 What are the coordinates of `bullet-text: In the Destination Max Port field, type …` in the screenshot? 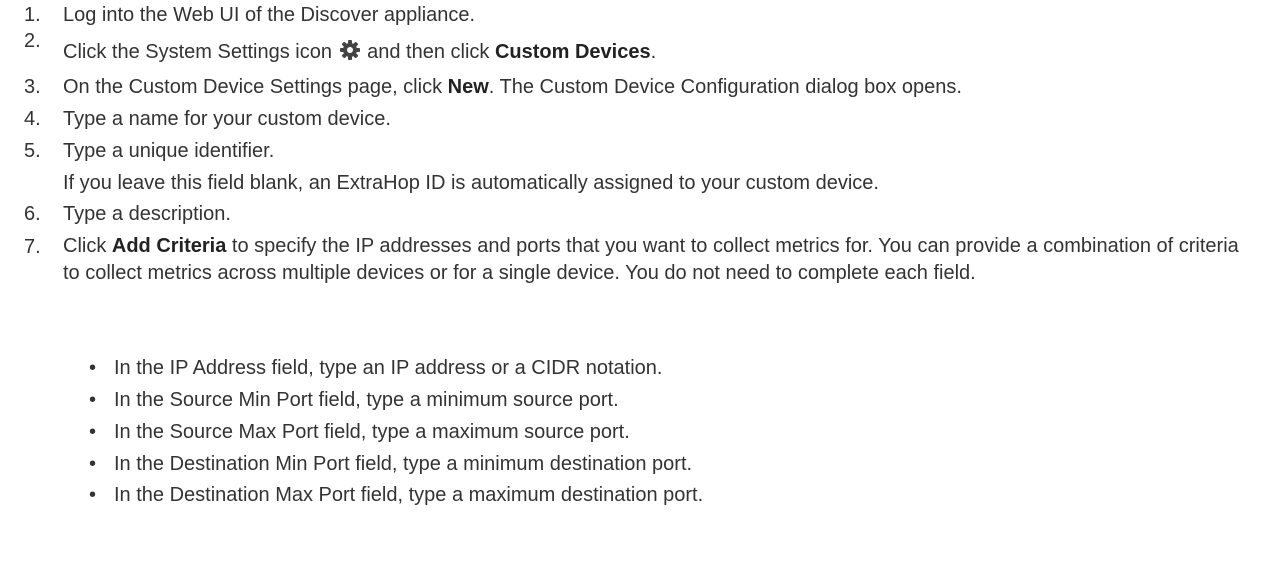 It's located at (409, 495).